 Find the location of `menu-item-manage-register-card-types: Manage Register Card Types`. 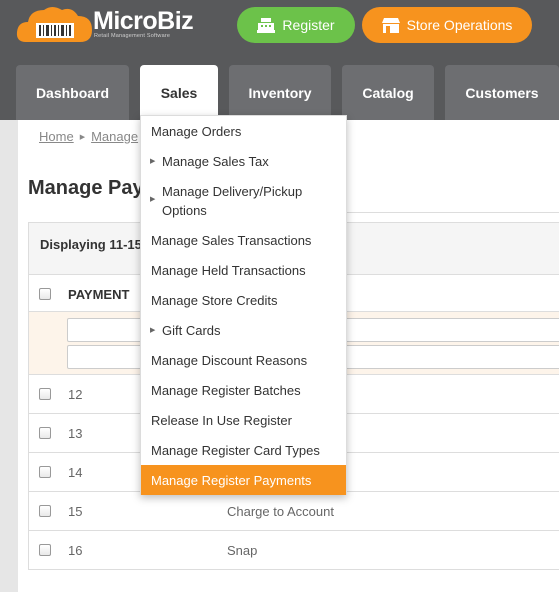

menu-item-manage-register-card-types: Manage Register Card Types is located at coordinates (243, 450).